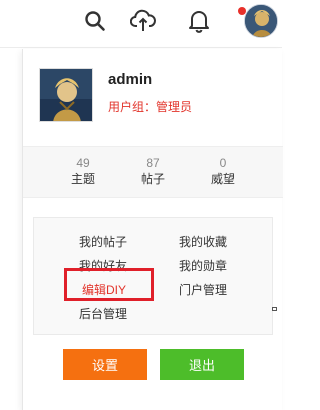 Image resolution: width=320 pixels, height=410 pixels. I want to click on highlight-box, so click(109, 284).